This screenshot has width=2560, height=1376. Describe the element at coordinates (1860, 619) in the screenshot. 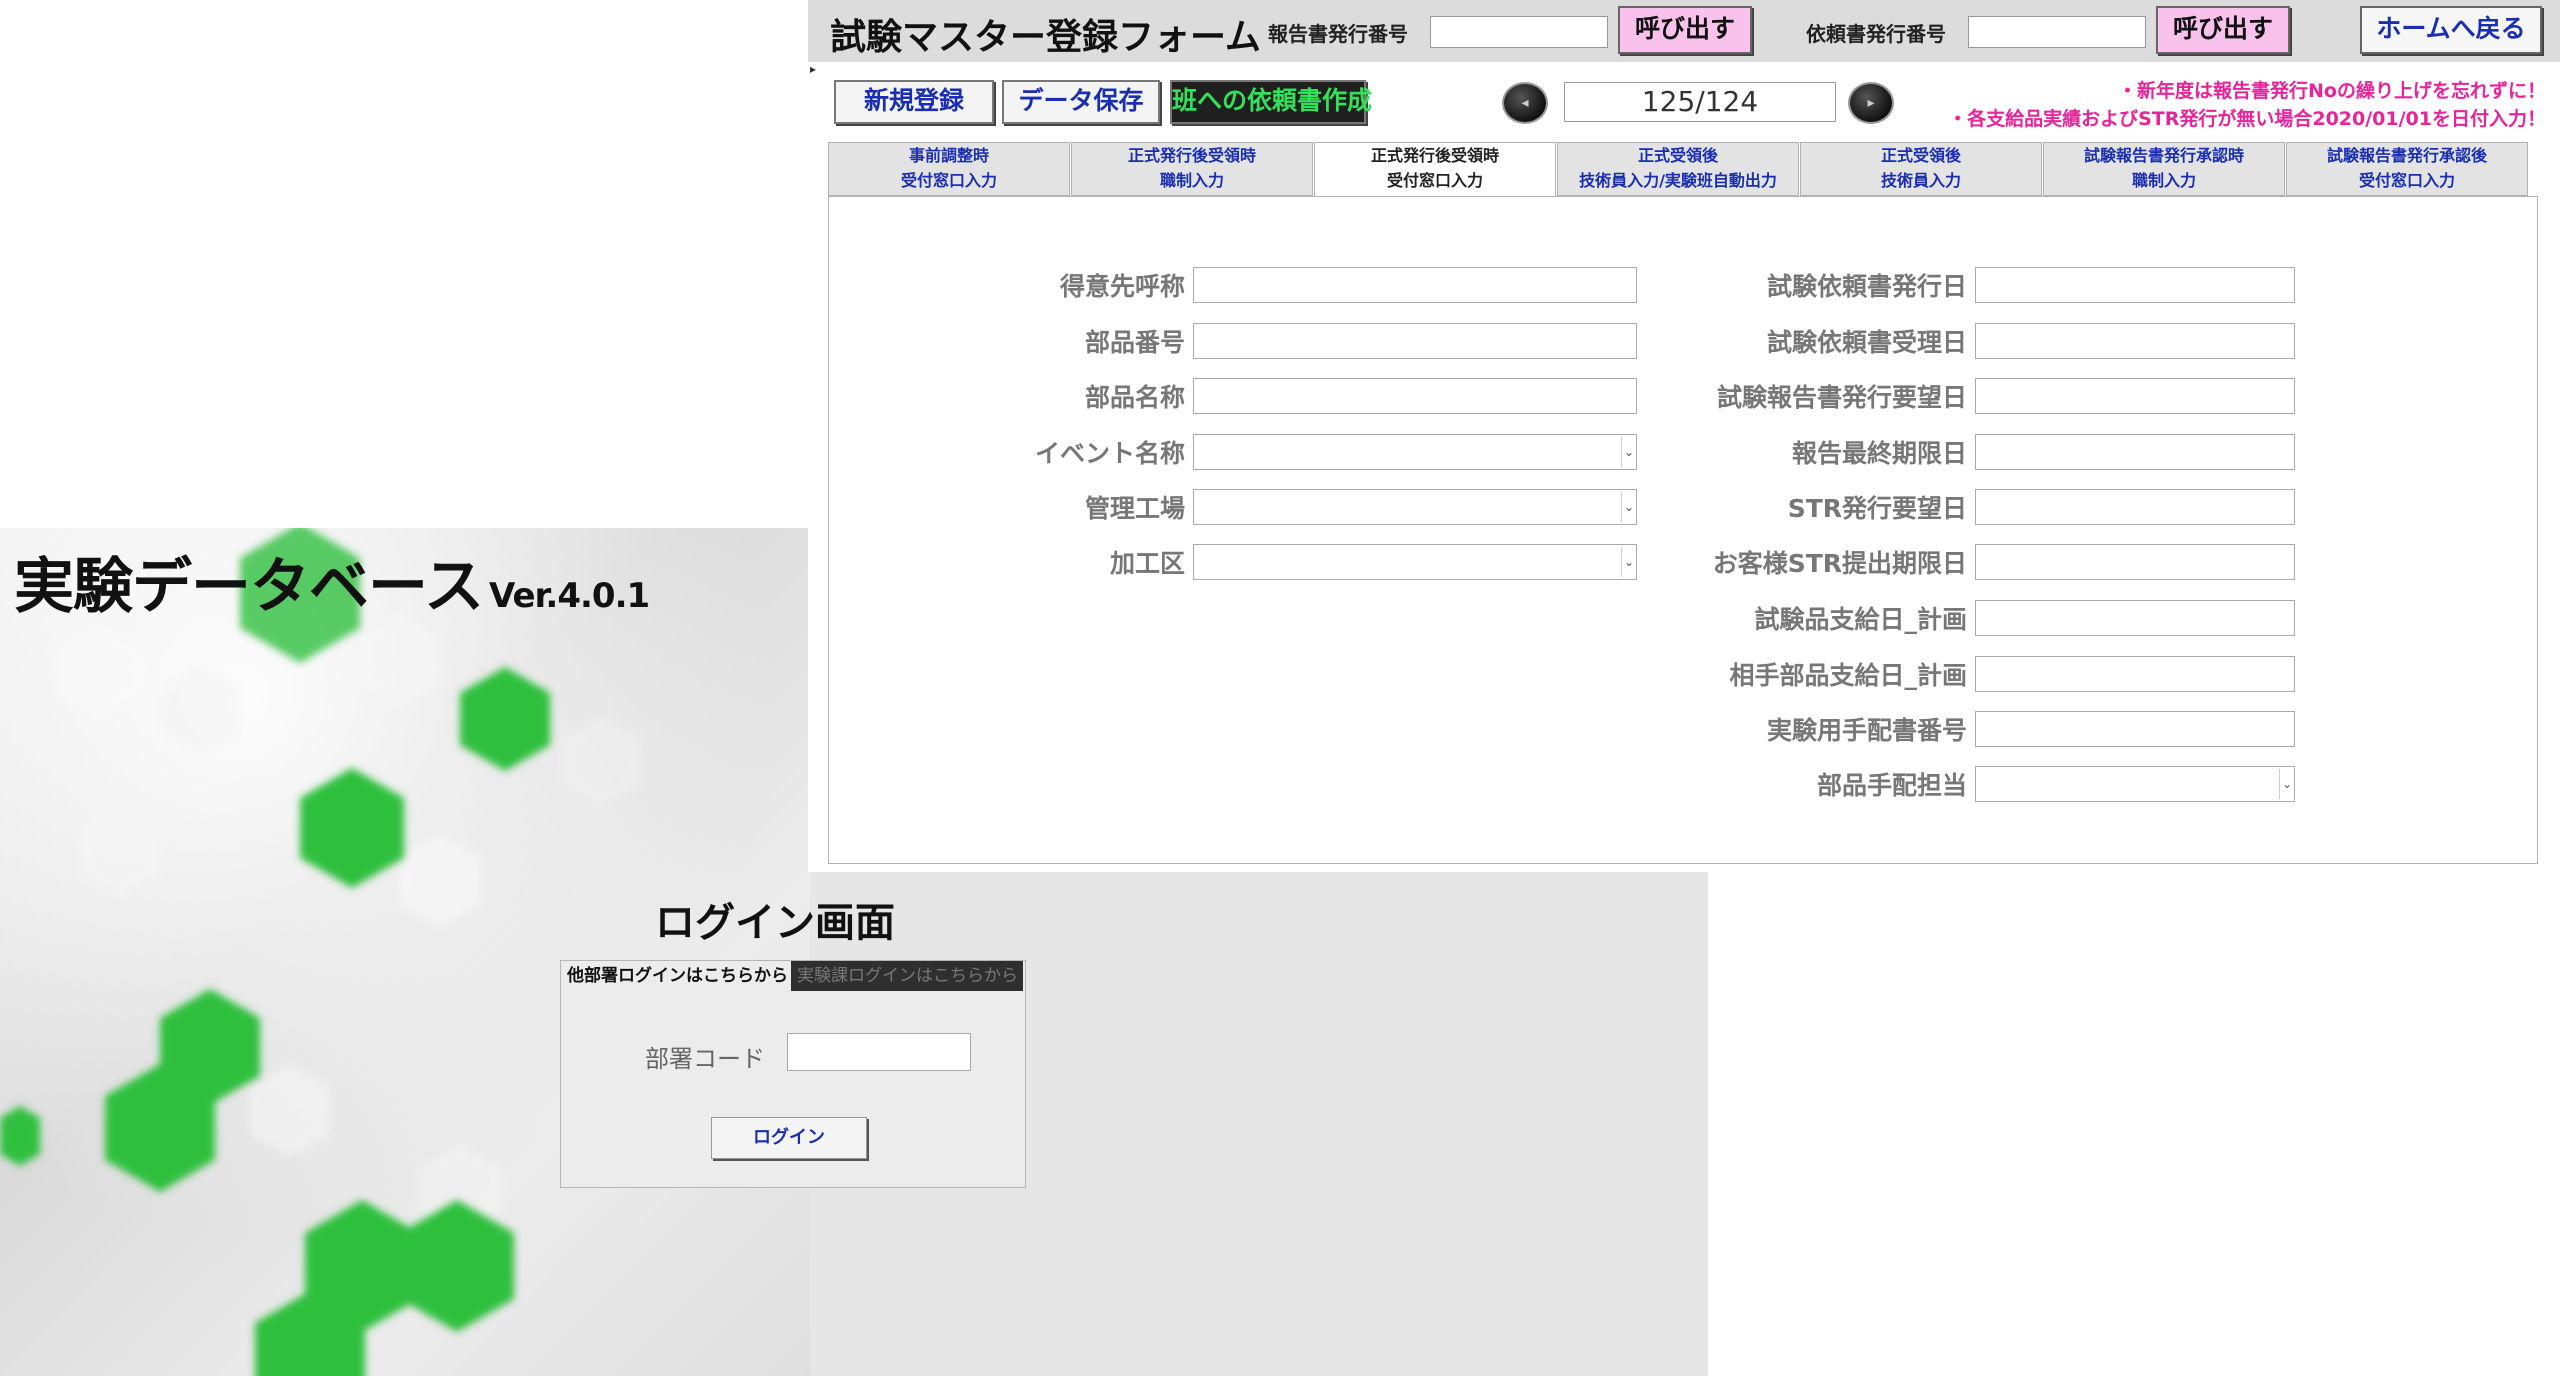

I see `field-label-sample-supply-plan: 試験品支給日_計画` at that location.